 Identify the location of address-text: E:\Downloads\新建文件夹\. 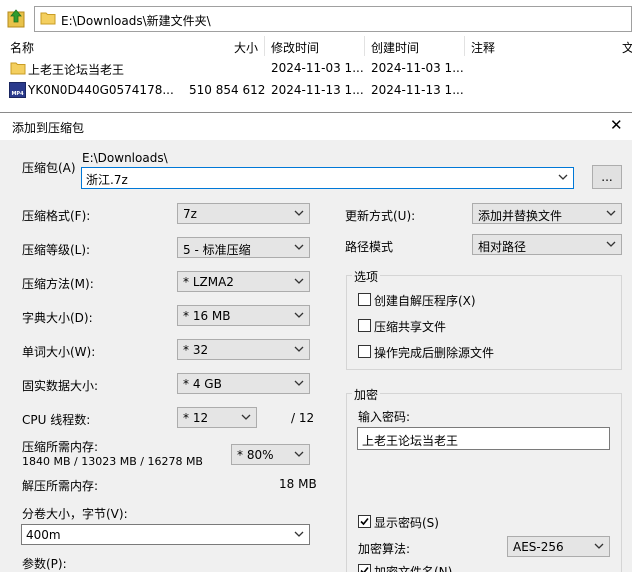
(136, 21).